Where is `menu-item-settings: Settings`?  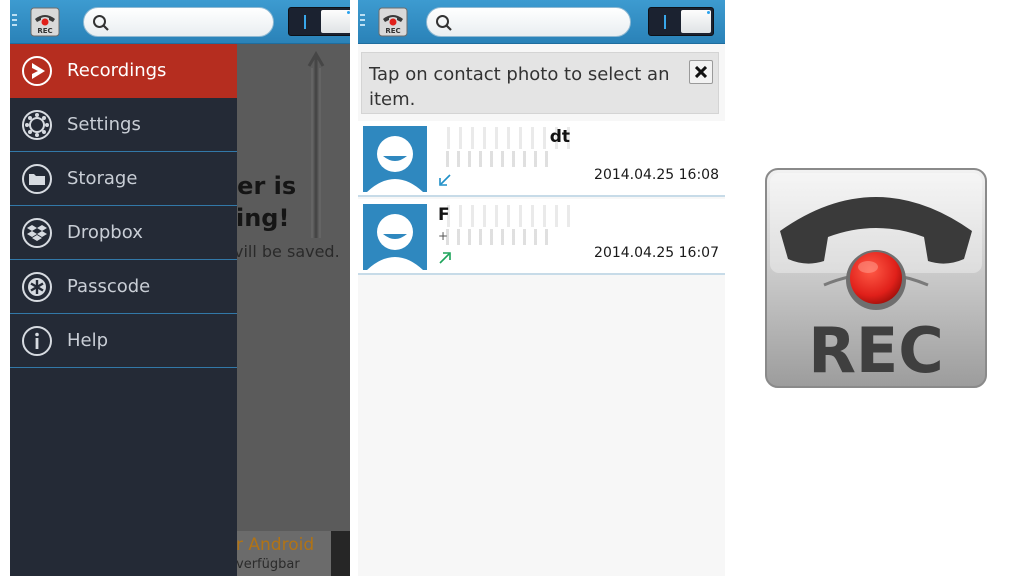
menu-item-settings: Settings is located at coordinates (123, 125).